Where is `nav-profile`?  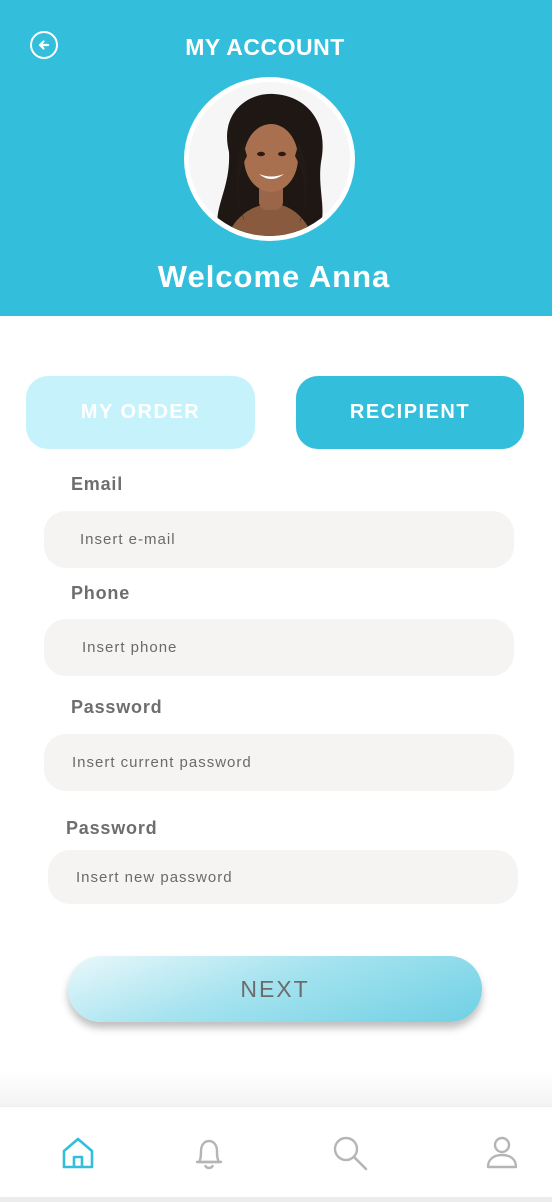 nav-profile is located at coordinates (502, 1153).